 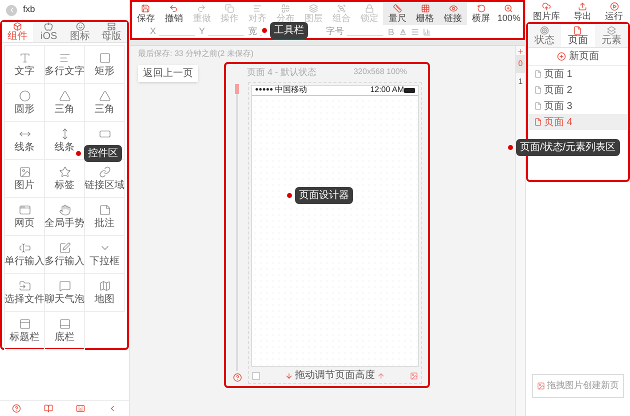 What do you see at coordinates (25, 141) in the screenshot?
I see `component-item: 线条` at bounding box center [25, 141].